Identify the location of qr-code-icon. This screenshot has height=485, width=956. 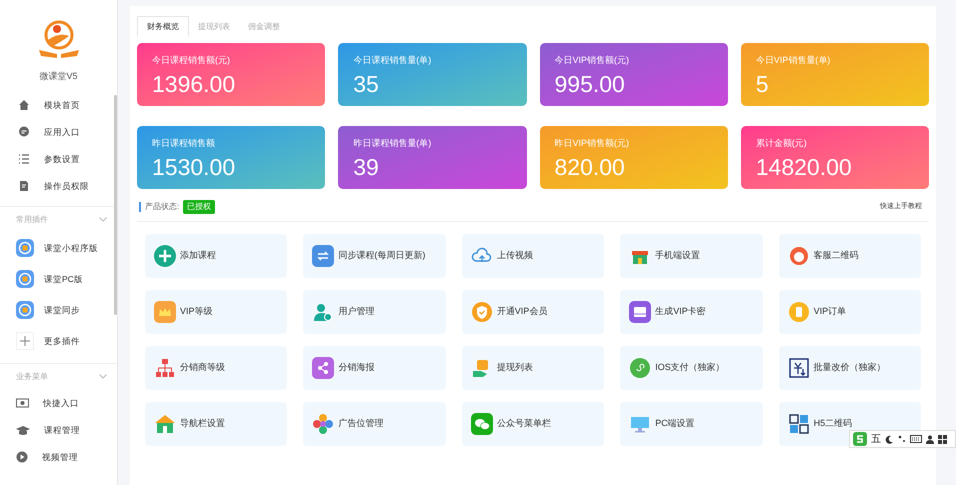
(799, 424).